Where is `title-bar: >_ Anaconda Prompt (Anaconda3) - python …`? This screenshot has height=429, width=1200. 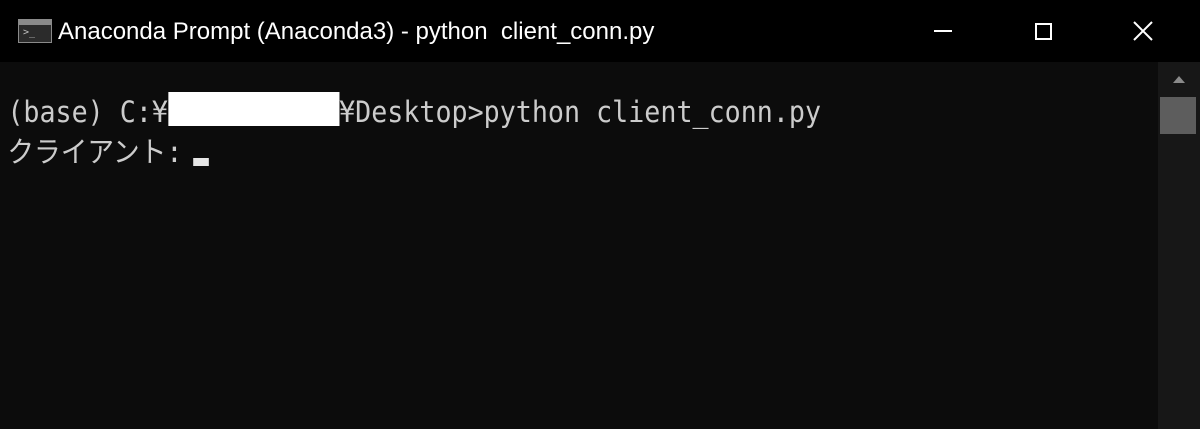 title-bar: >_ Anaconda Prompt (Anaconda3) - python … is located at coordinates (600, 31).